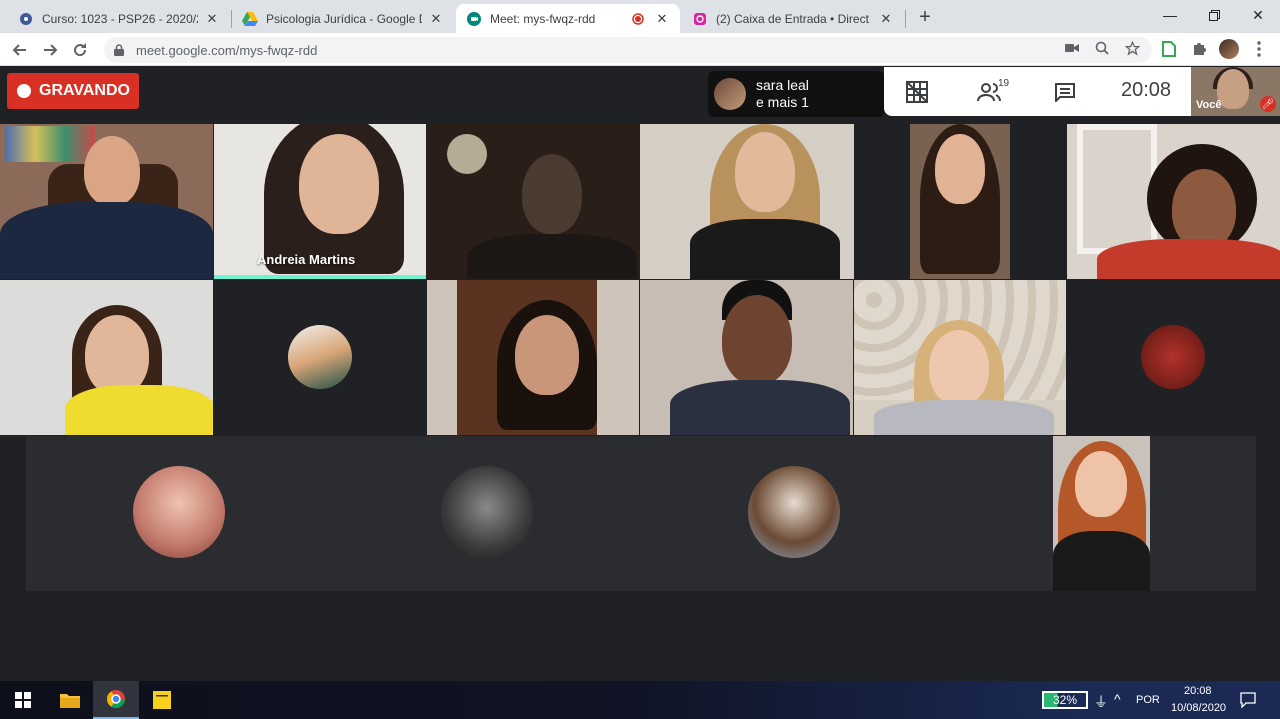 This screenshot has width=1280, height=719. What do you see at coordinates (20, 50) in the screenshot?
I see `back-arrow-icon` at bounding box center [20, 50].